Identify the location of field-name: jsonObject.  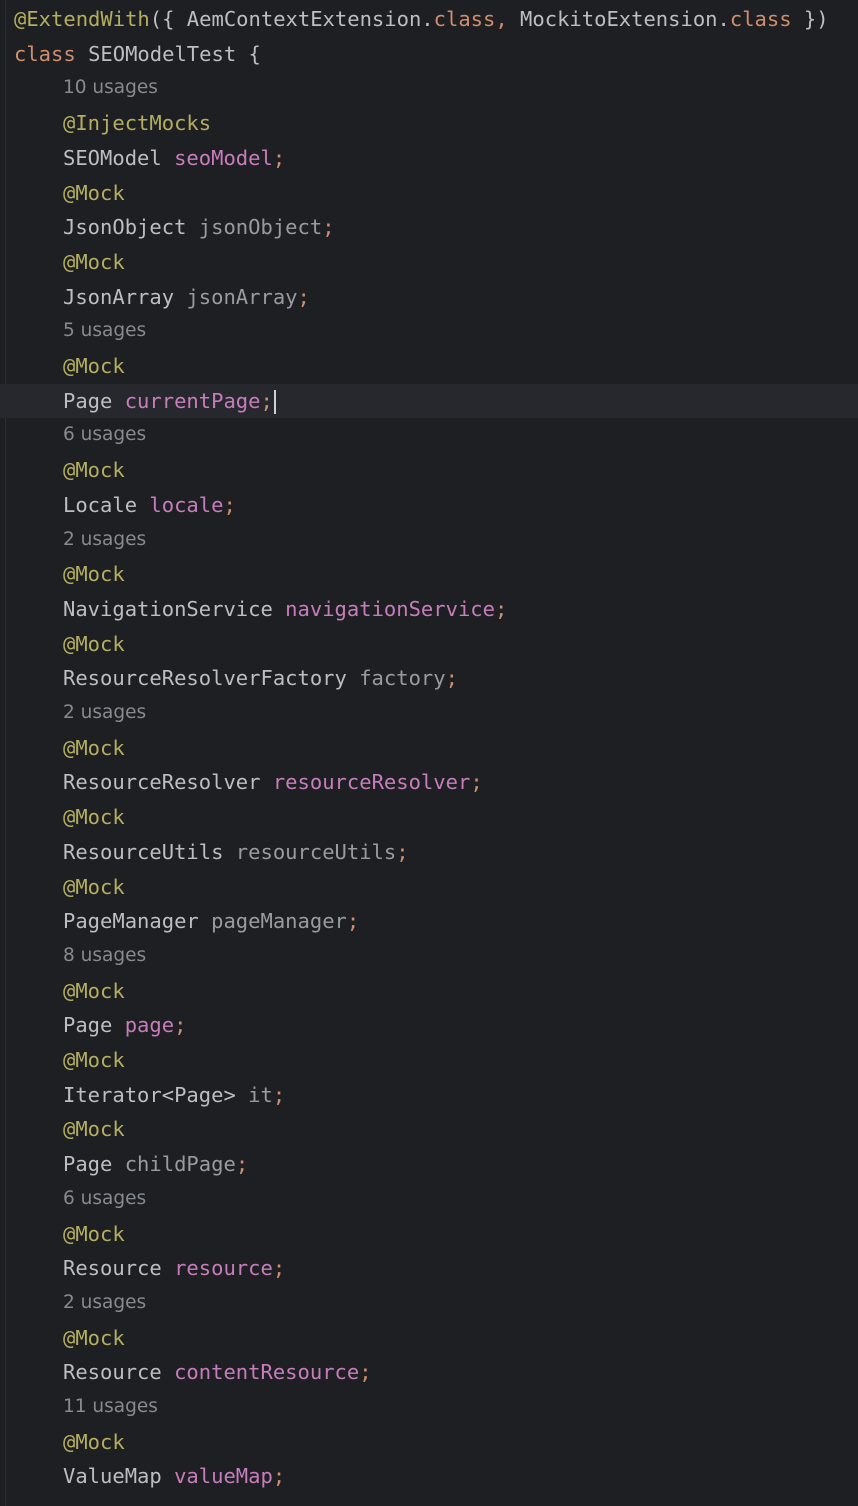
(260, 227).